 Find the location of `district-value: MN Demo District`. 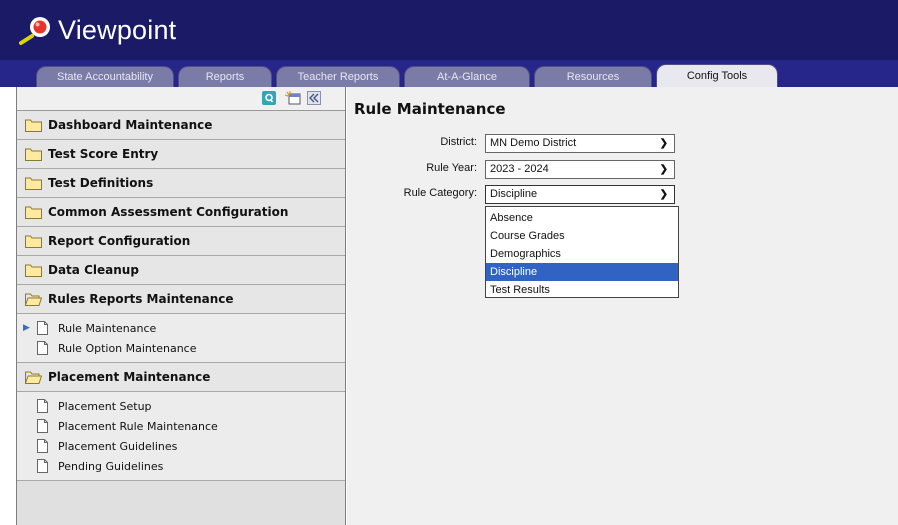

district-value: MN Demo District is located at coordinates (533, 143).